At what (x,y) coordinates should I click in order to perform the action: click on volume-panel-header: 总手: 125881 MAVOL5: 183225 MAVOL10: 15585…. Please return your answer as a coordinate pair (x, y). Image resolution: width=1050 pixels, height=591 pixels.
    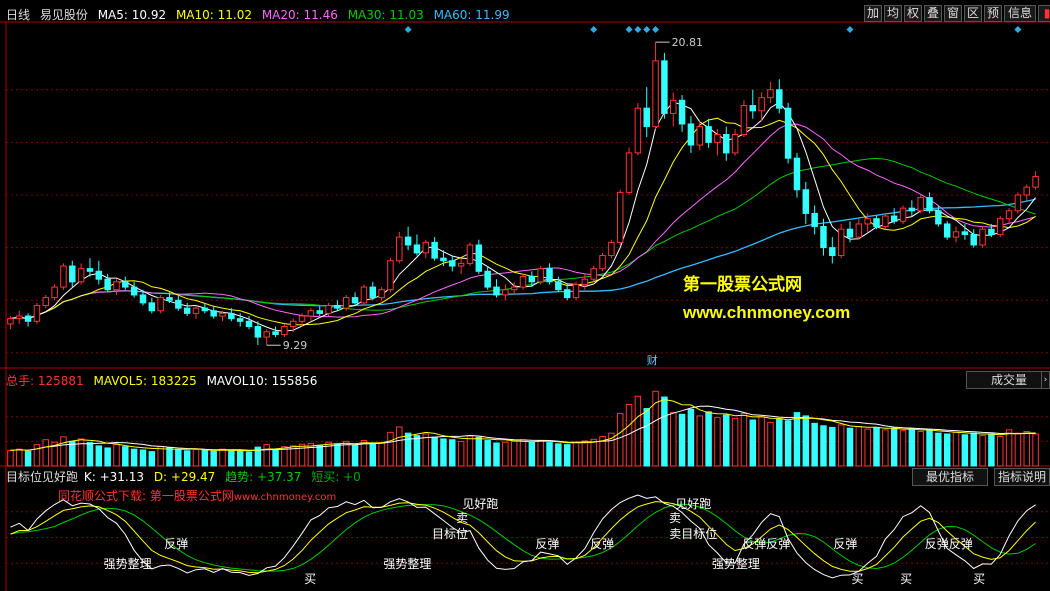
    Looking at the image, I should click on (164, 381).